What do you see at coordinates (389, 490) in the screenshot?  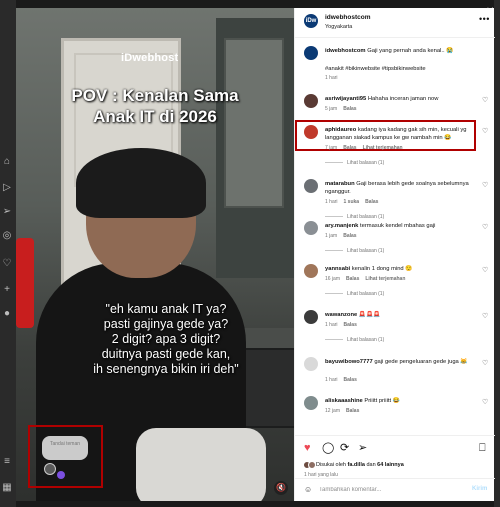 I see `comment-input` at bounding box center [389, 490].